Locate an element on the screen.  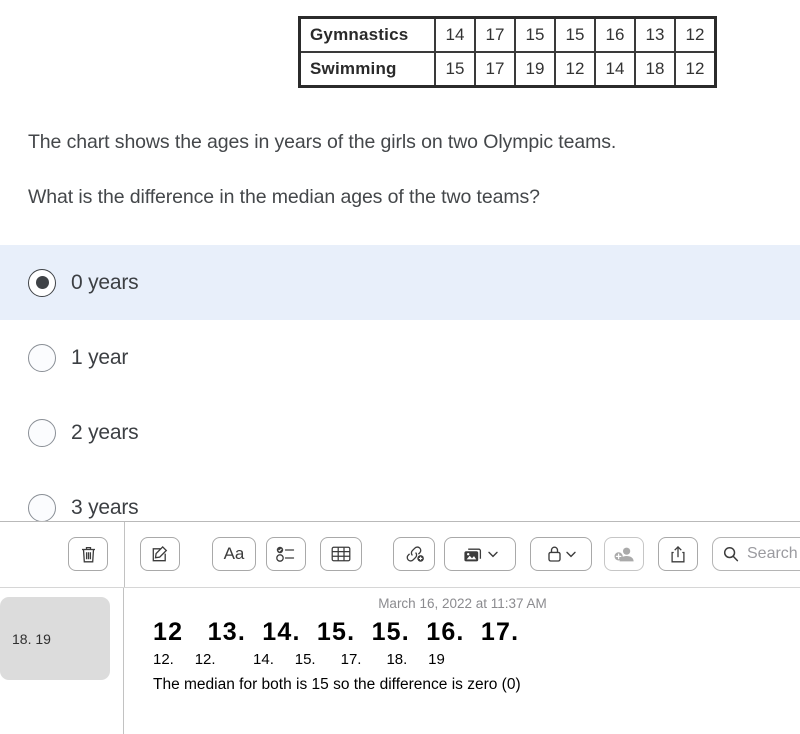
format-label: Aa is located at coordinates (234, 553).